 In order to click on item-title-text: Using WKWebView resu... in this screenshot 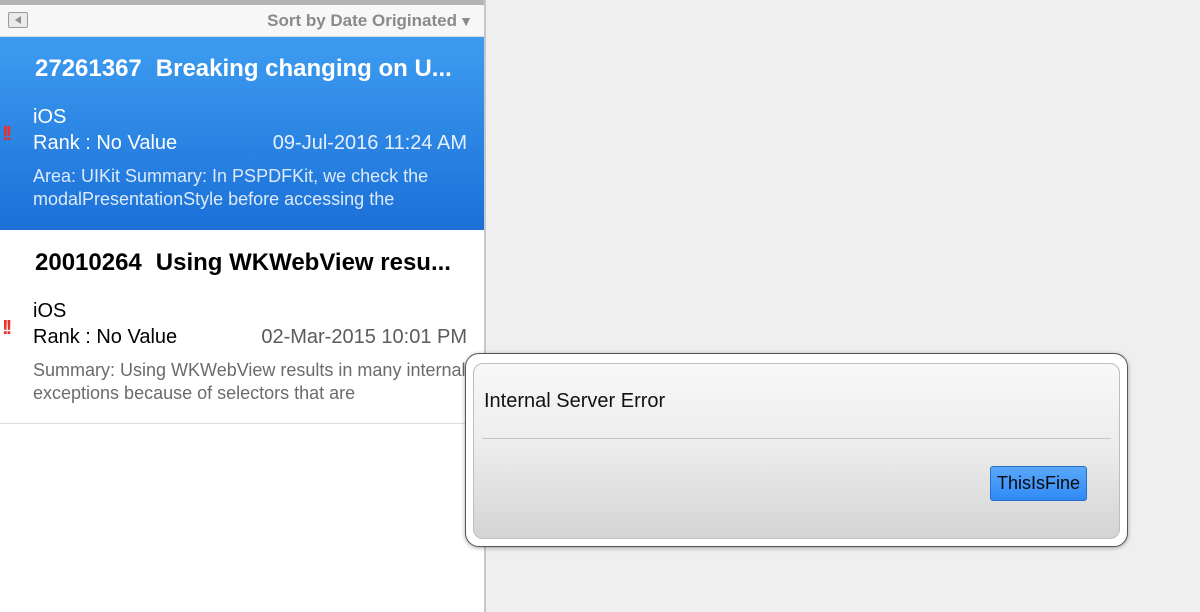, I will do `click(303, 262)`.